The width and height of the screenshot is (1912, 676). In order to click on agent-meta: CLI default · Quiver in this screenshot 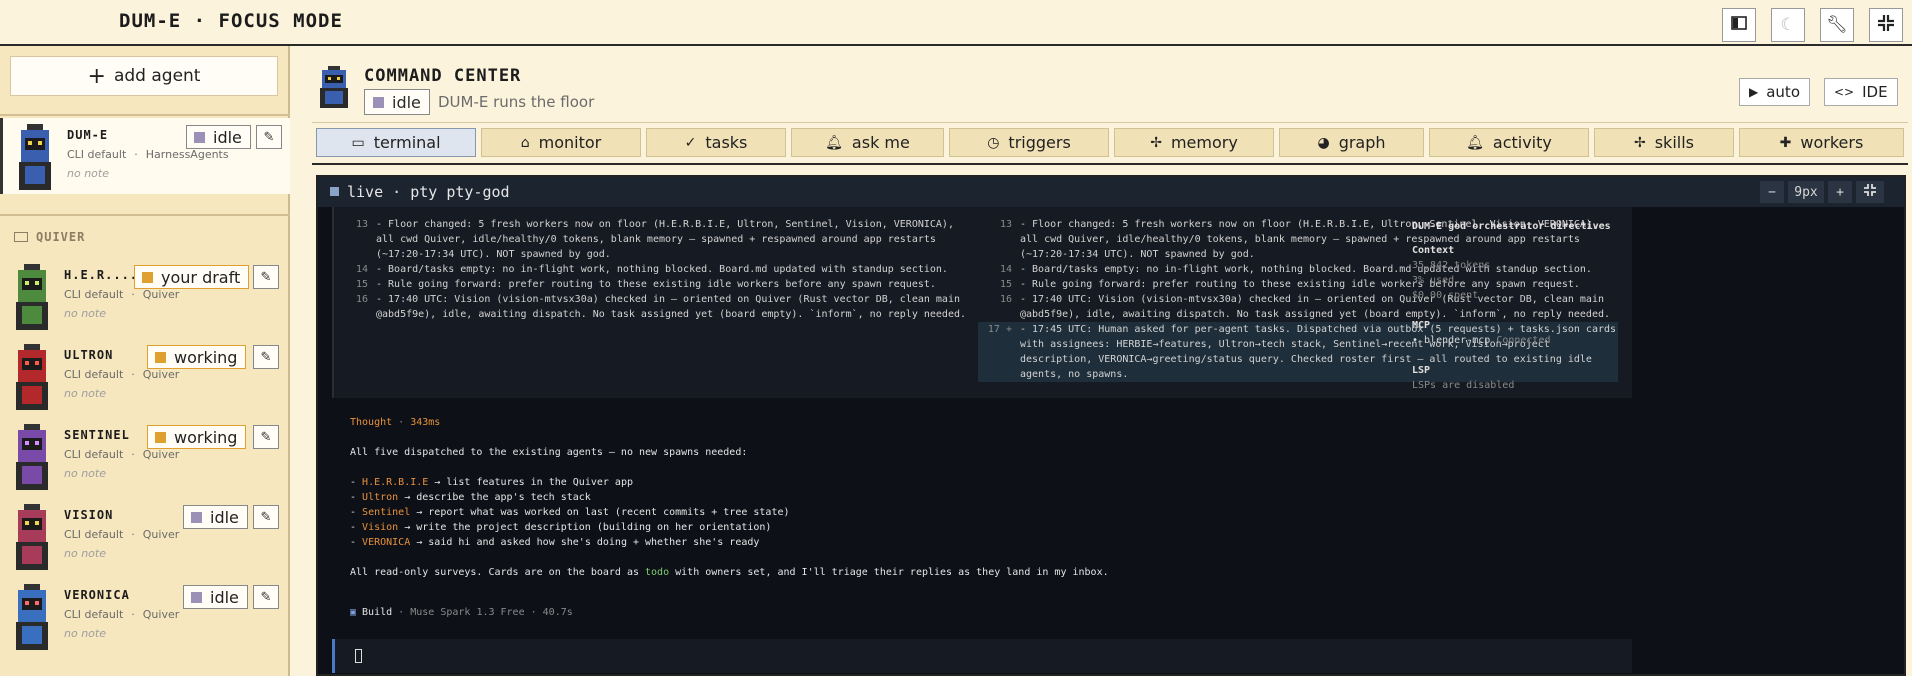, I will do `click(122, 534)`.